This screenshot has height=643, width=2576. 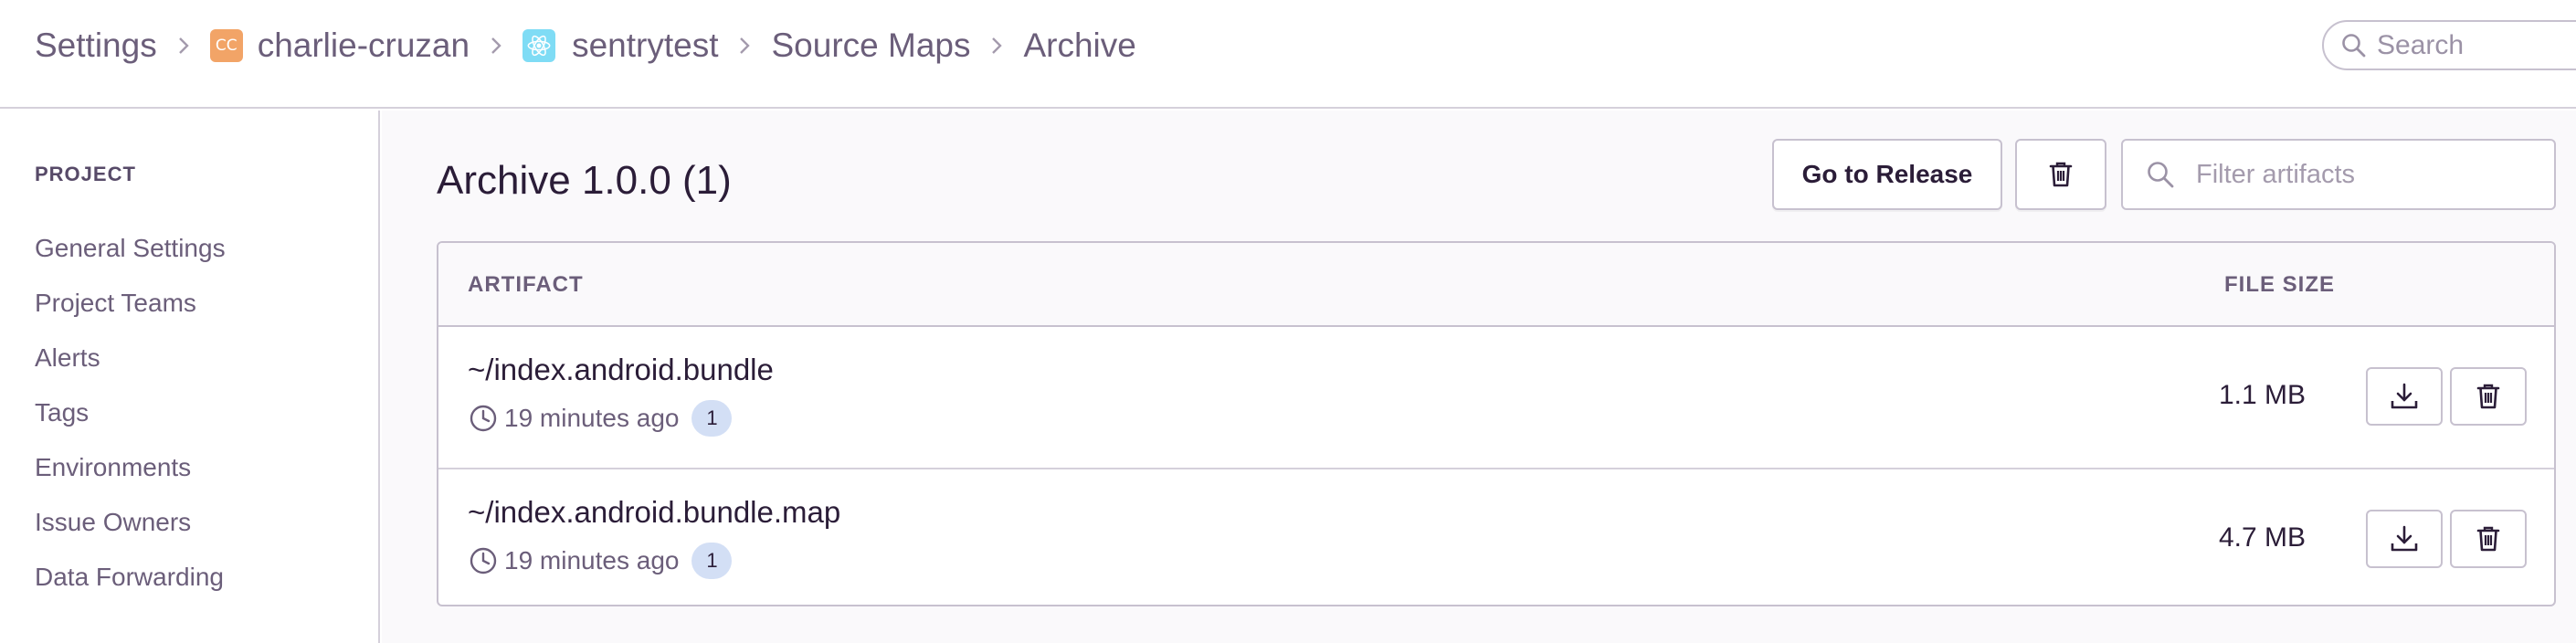 What do you see at coordinates (2262, 395) in the screenshot?
I see `artifact-file-size: 1.1 MB` at bounding box center [2262, 395].